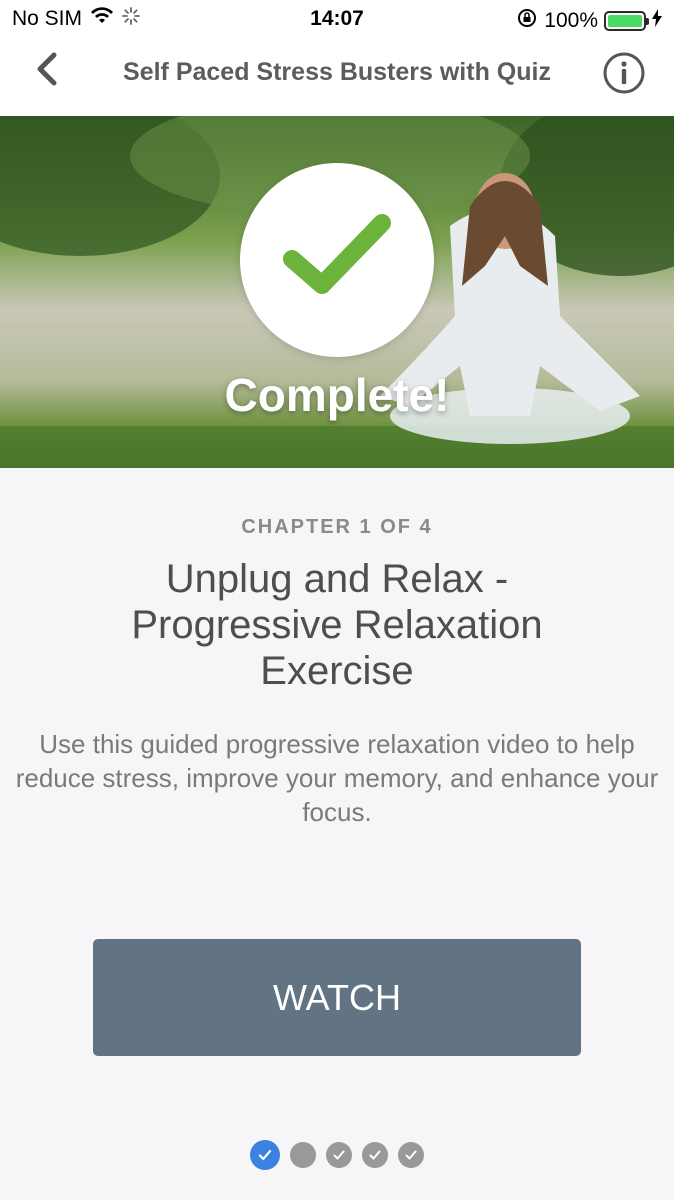 This screenshot has height=1200, width=674. Describe the element at coordinates (102, 19) in the screenshot. I see `wifi-icon` at that location.